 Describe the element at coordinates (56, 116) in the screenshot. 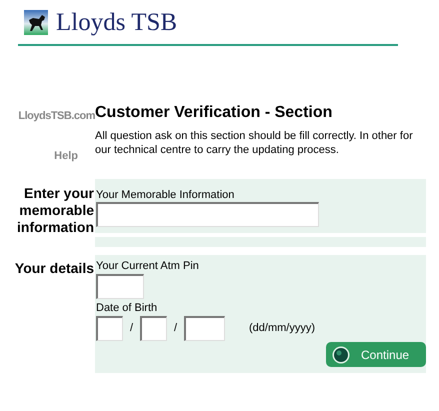

I see `site-link: LloydsTSB.com` at that location.